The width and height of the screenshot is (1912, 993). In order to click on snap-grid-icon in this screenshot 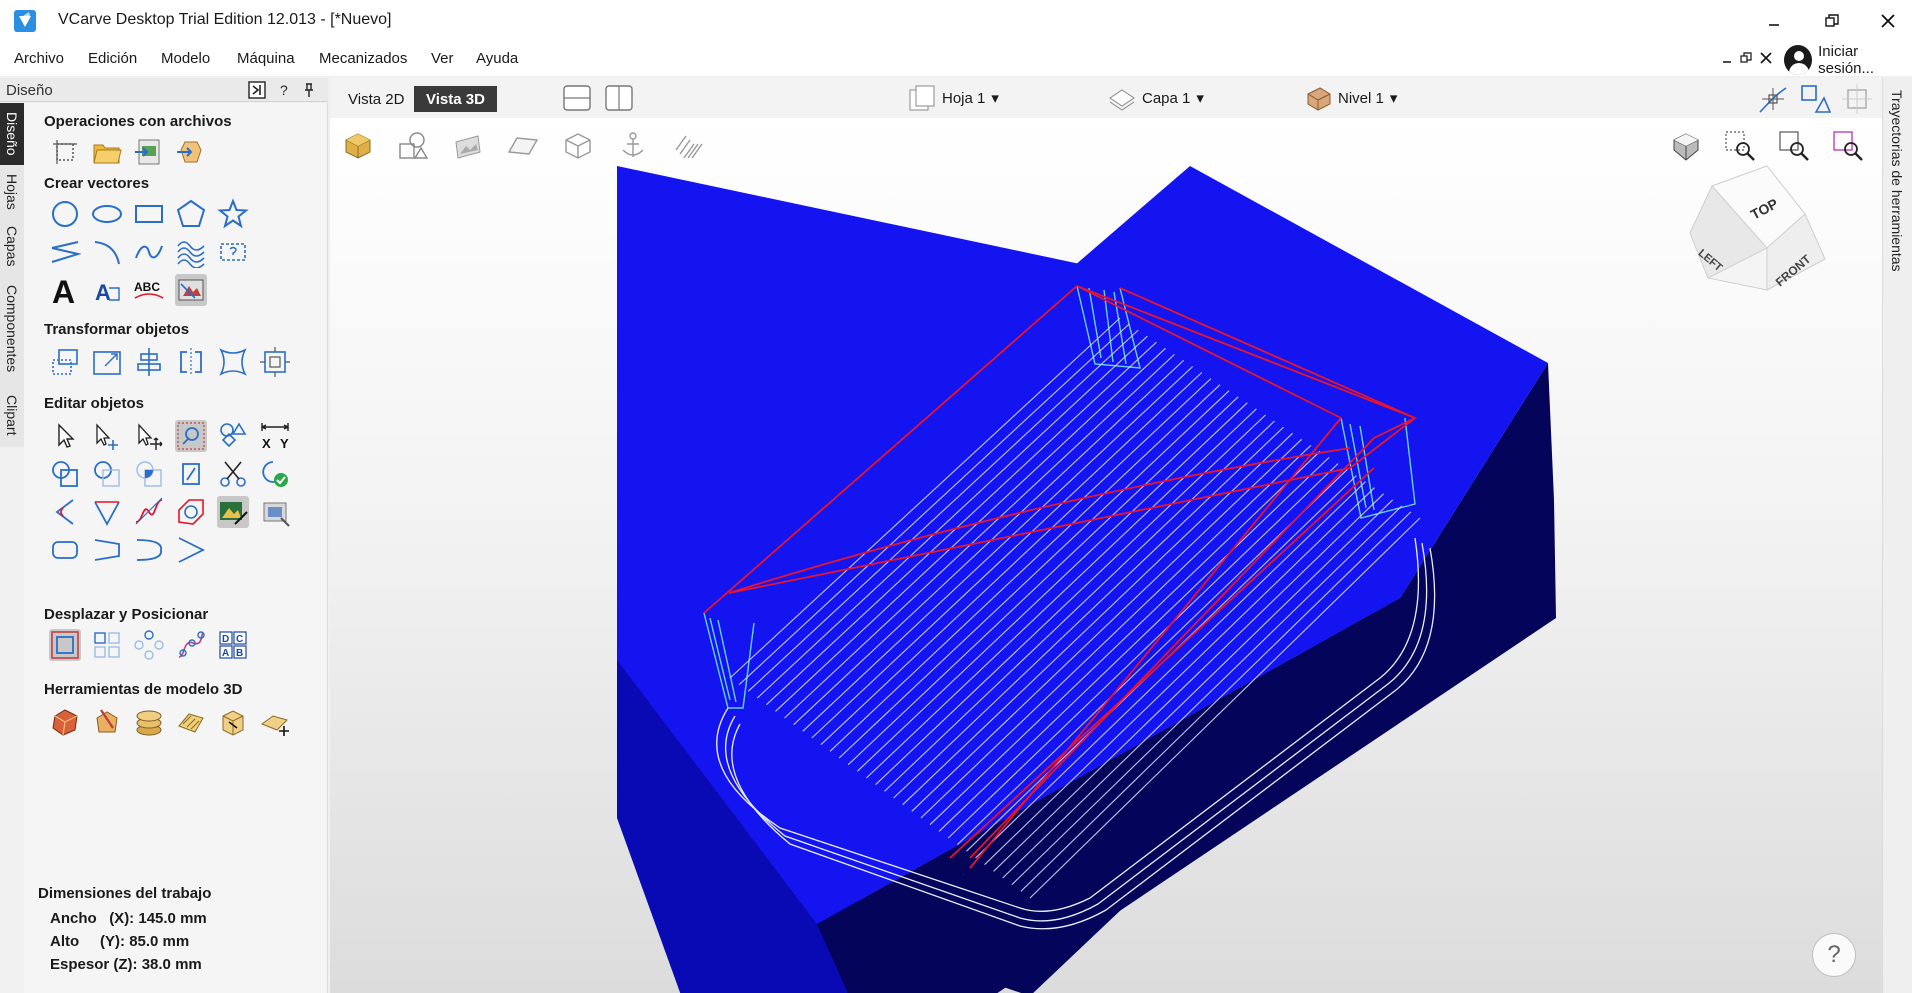, I will do `click(1857, 99)`.